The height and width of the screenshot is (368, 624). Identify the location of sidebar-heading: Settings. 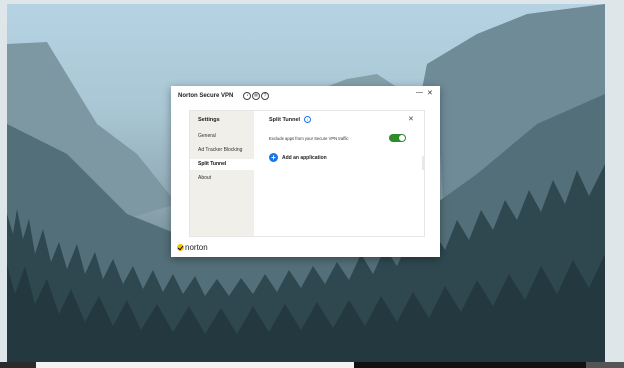
(209, 120).